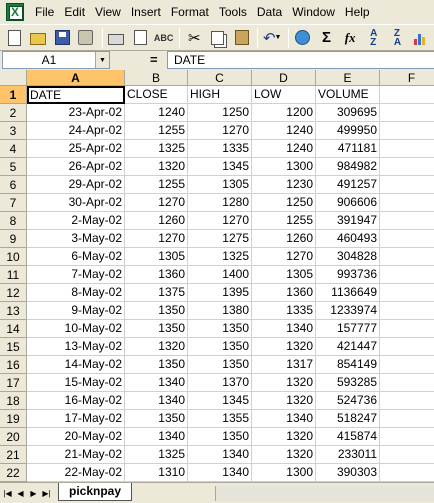 The height and width of the screenshot is (503, 434). Describe the element at coordinates (348, 95) in the screenshot. I see `grid-cell: VOLUME` at that location.